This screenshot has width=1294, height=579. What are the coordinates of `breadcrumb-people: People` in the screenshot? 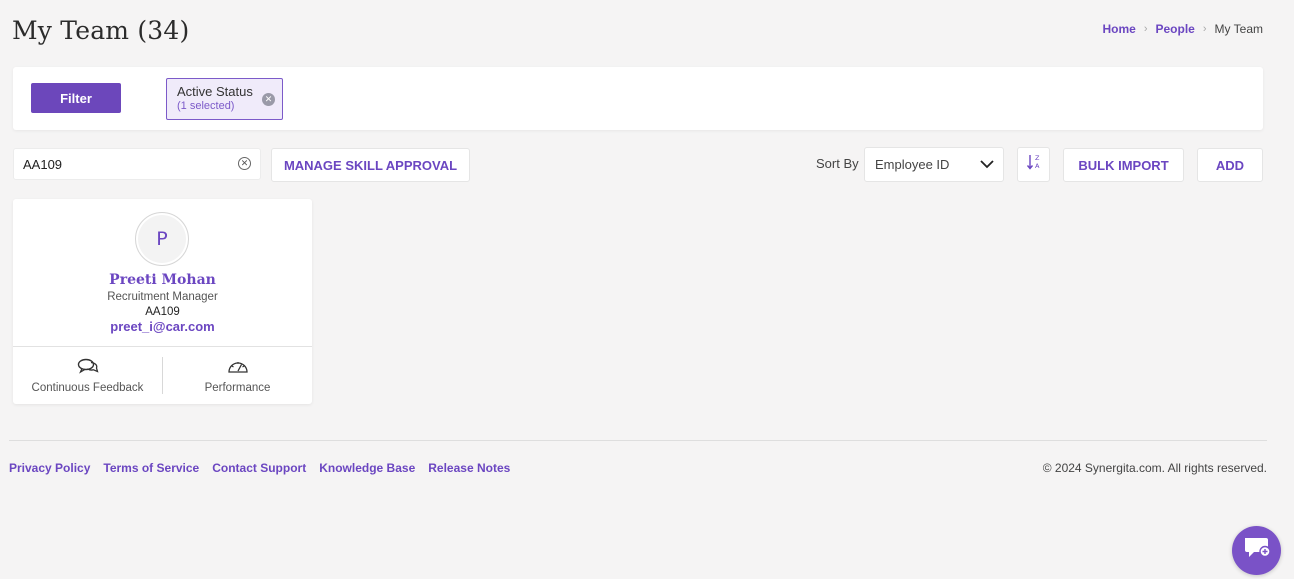 It's located at (1175, 29).